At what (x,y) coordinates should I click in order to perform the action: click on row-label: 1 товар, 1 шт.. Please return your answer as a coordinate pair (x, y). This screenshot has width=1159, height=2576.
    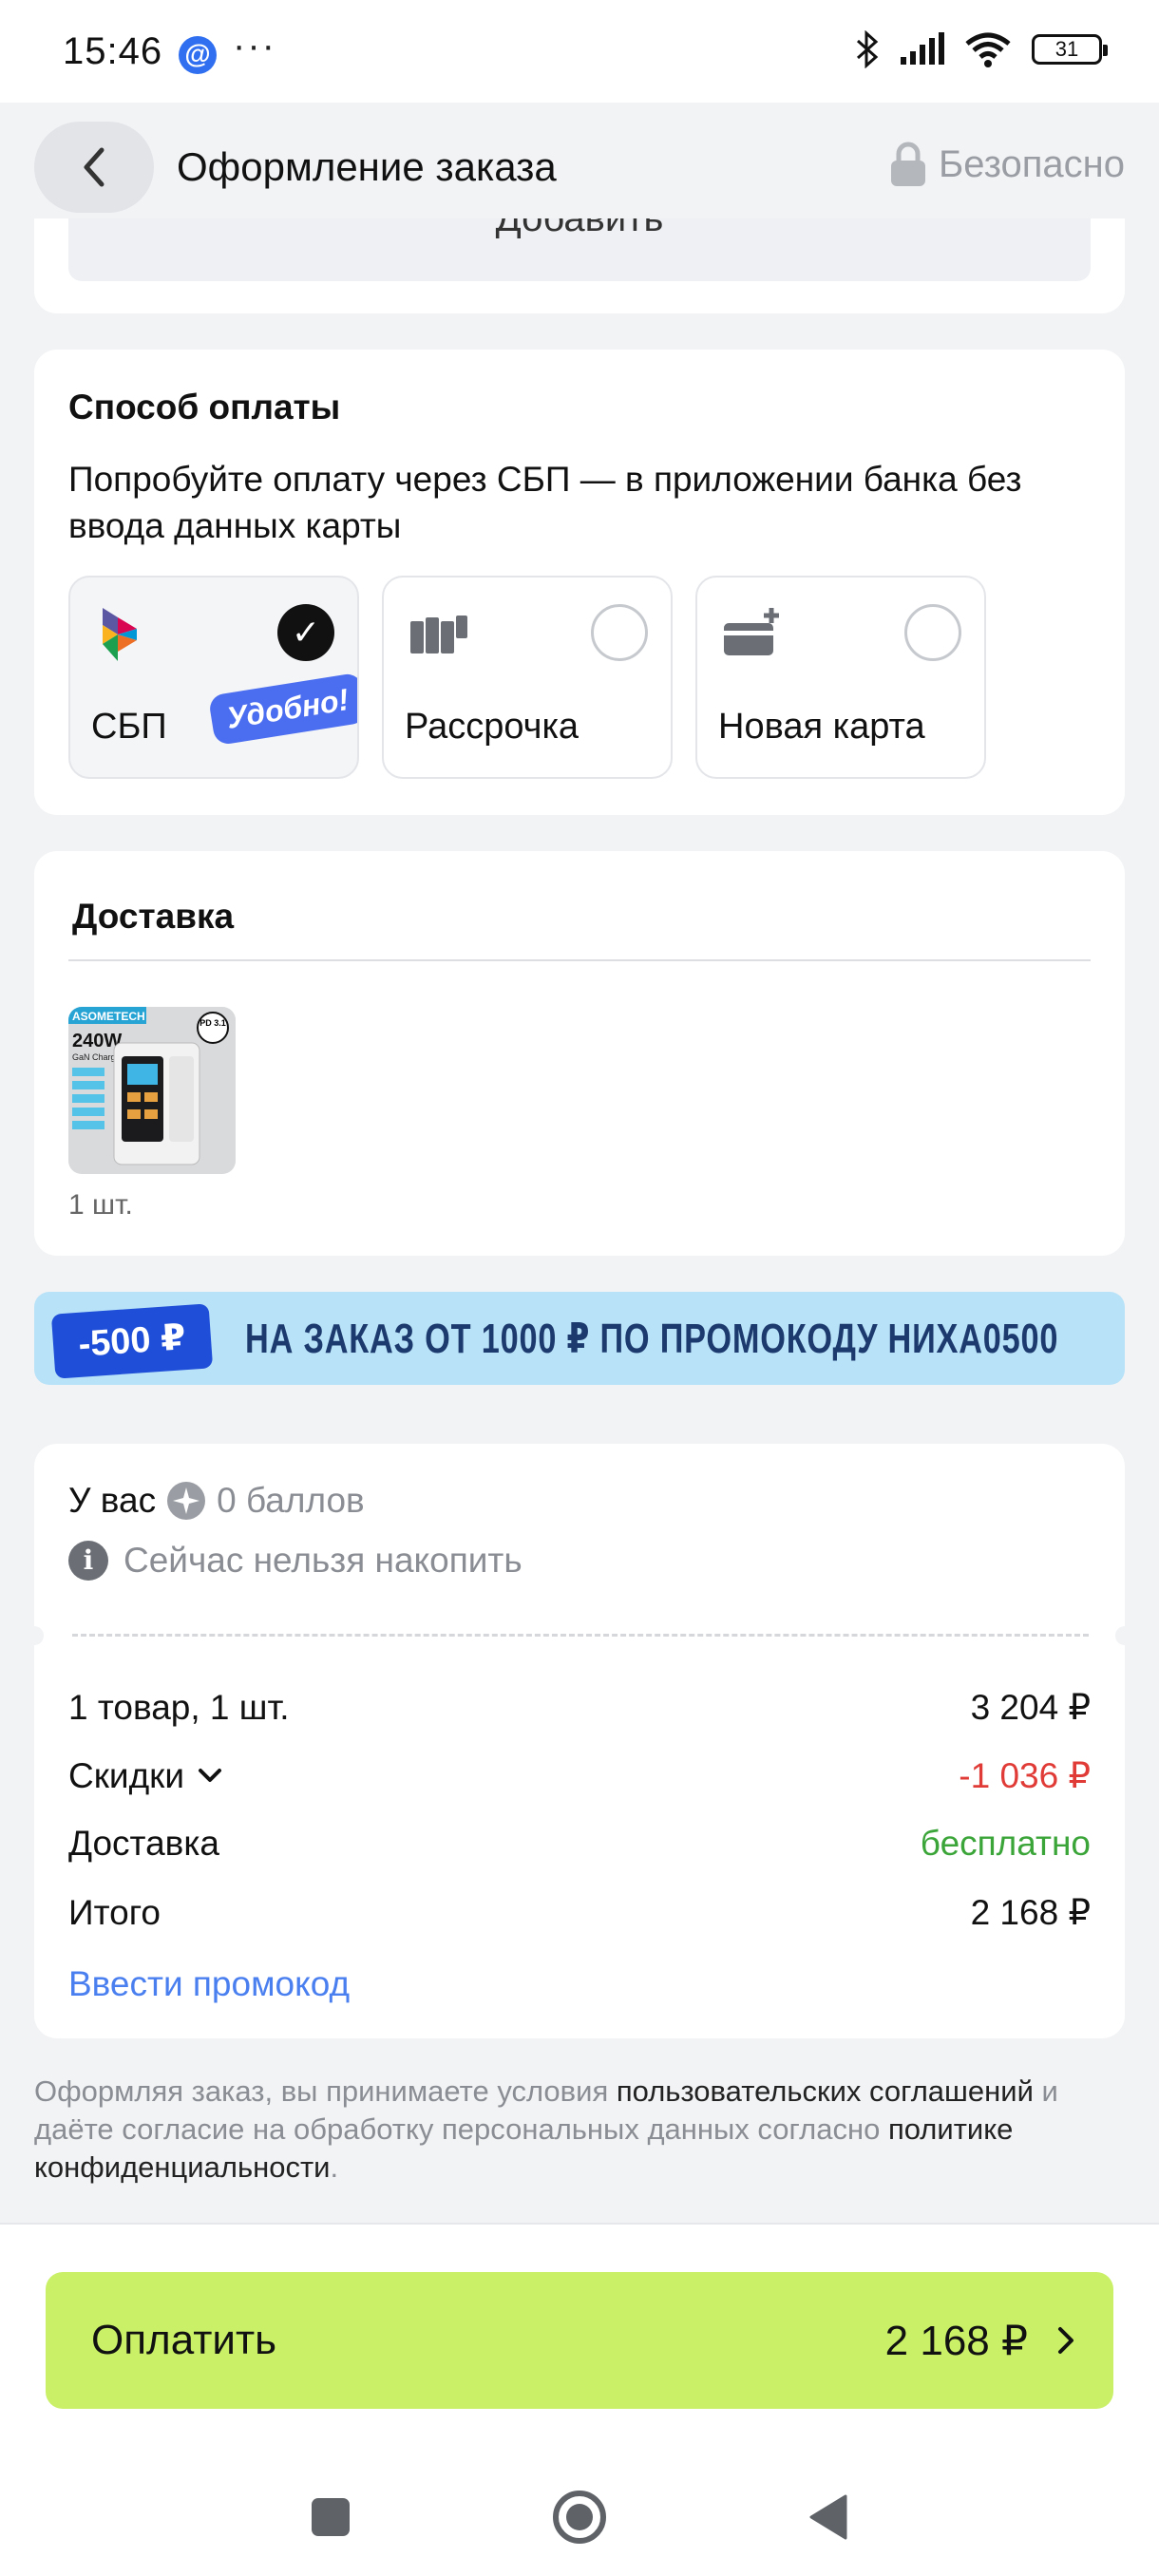
    Looking at the image, I should click on (179, 1707).